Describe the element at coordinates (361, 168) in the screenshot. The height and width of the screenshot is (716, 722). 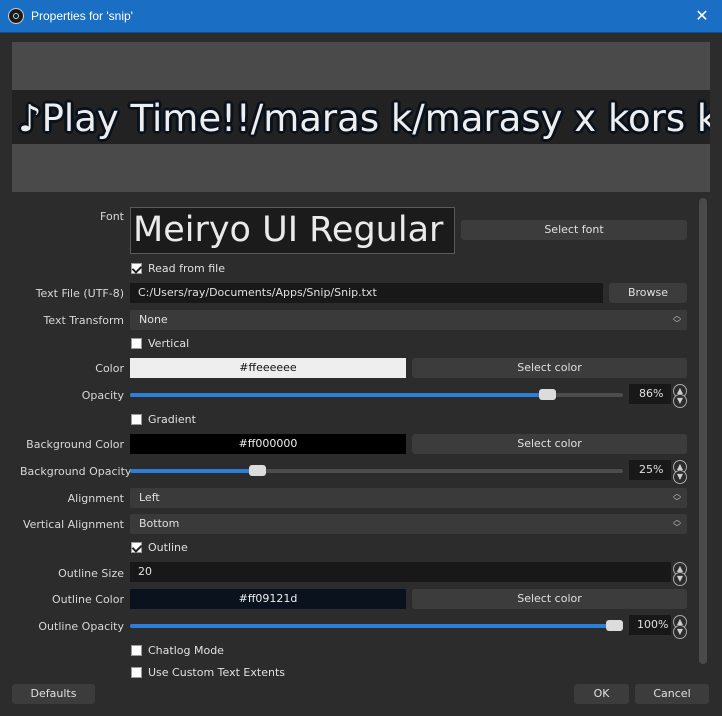
I see `preview-band-bottom` at that location.